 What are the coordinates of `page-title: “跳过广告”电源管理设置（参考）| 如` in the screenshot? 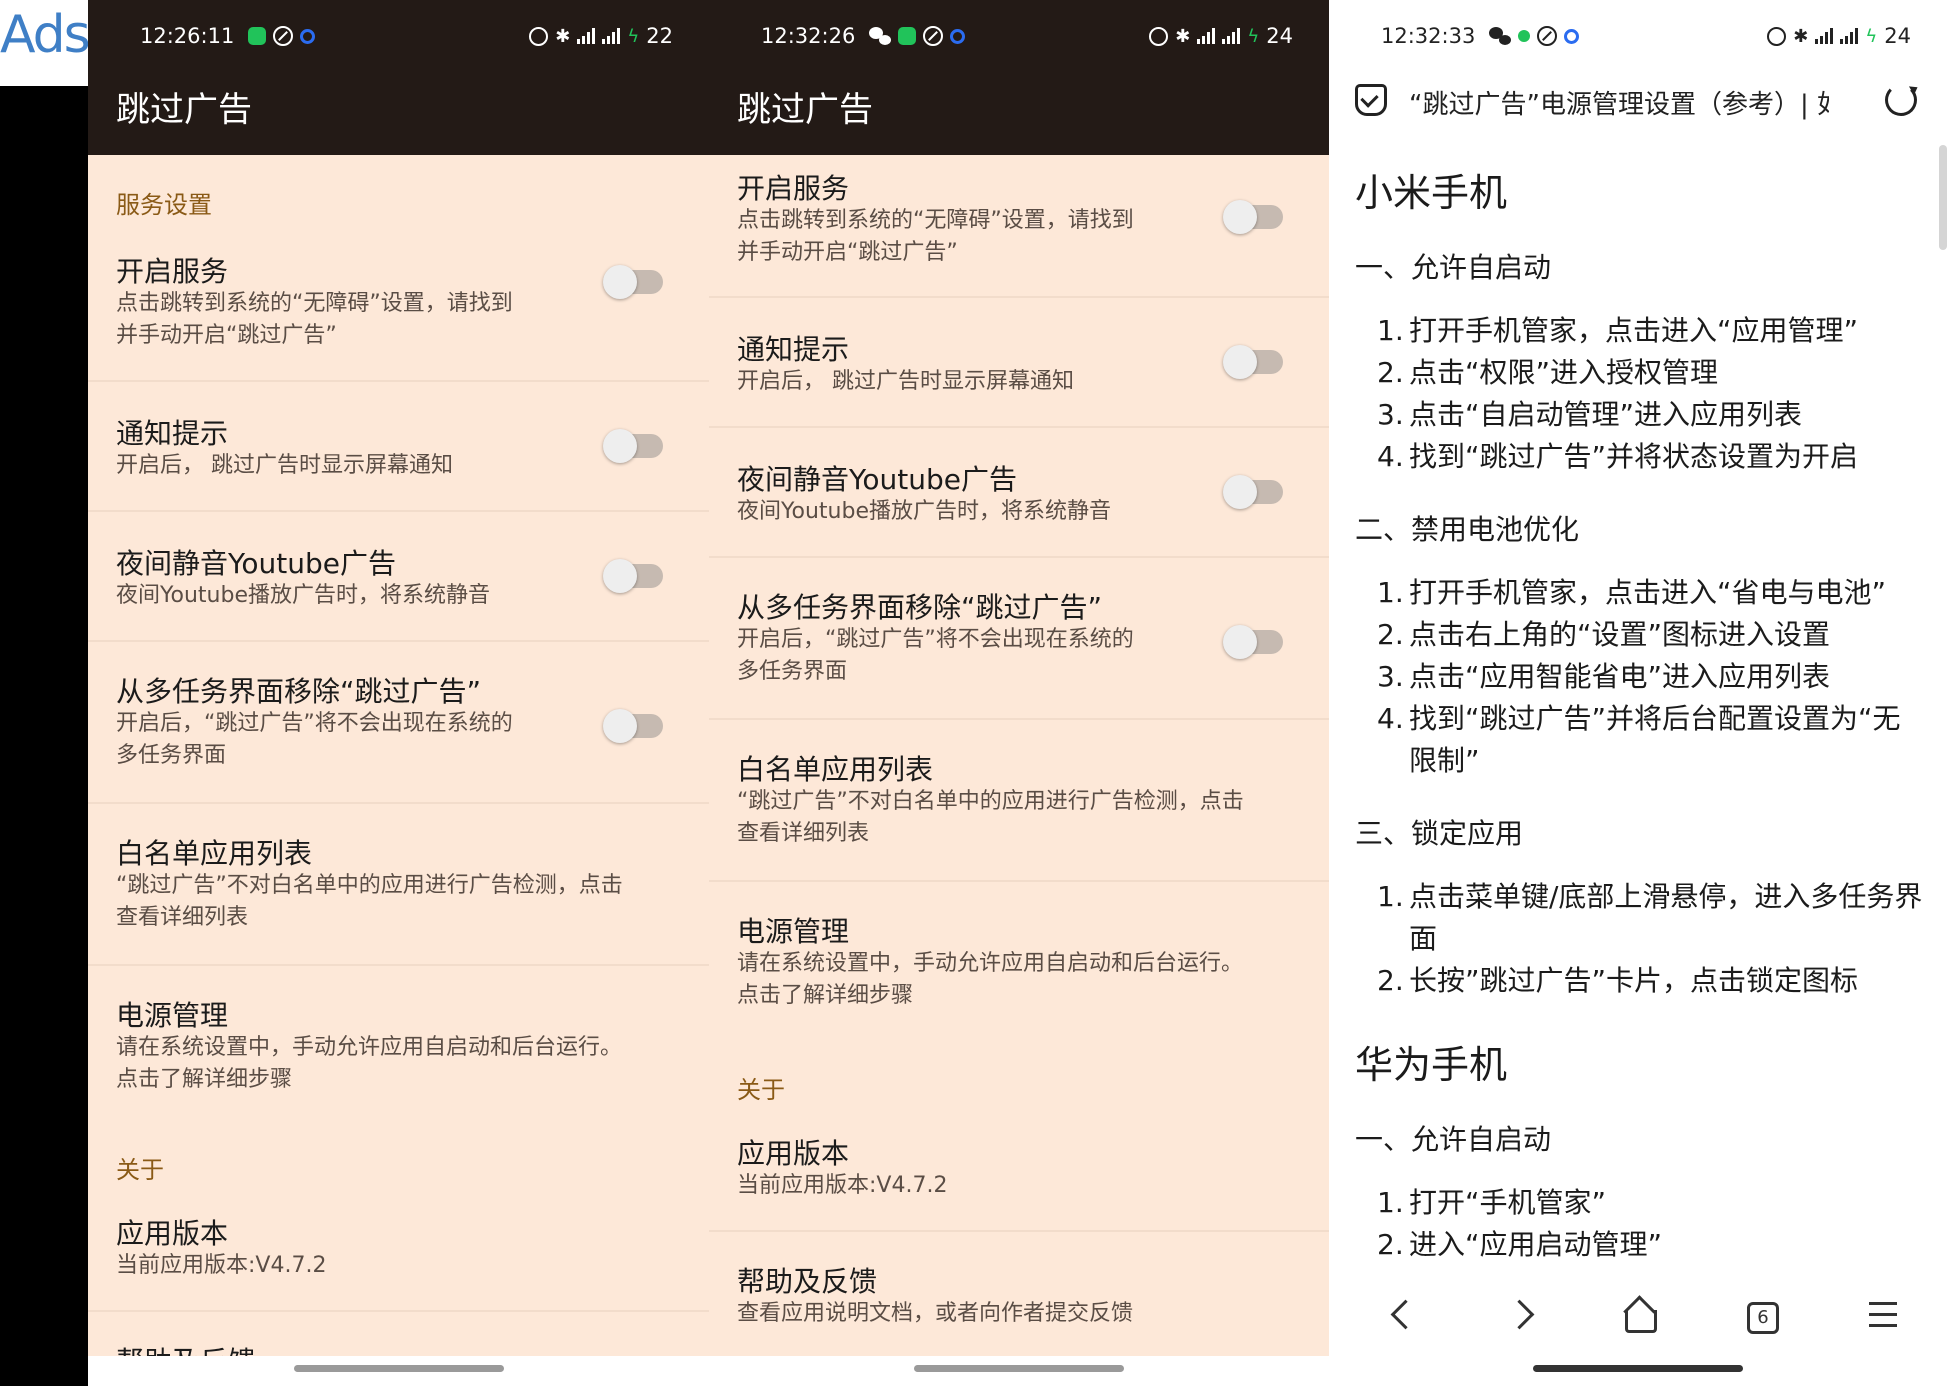 It's located at (1619, 102).